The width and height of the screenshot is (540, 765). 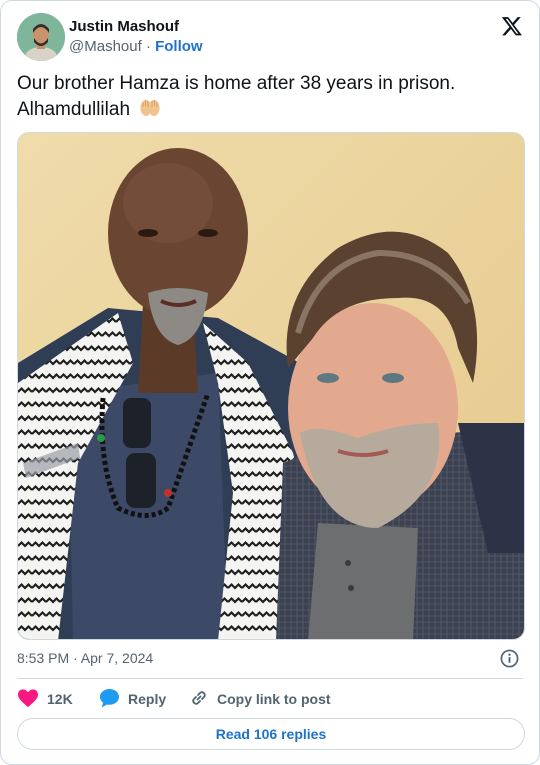 I want to click on link-icon, so click(x=203, y=699).